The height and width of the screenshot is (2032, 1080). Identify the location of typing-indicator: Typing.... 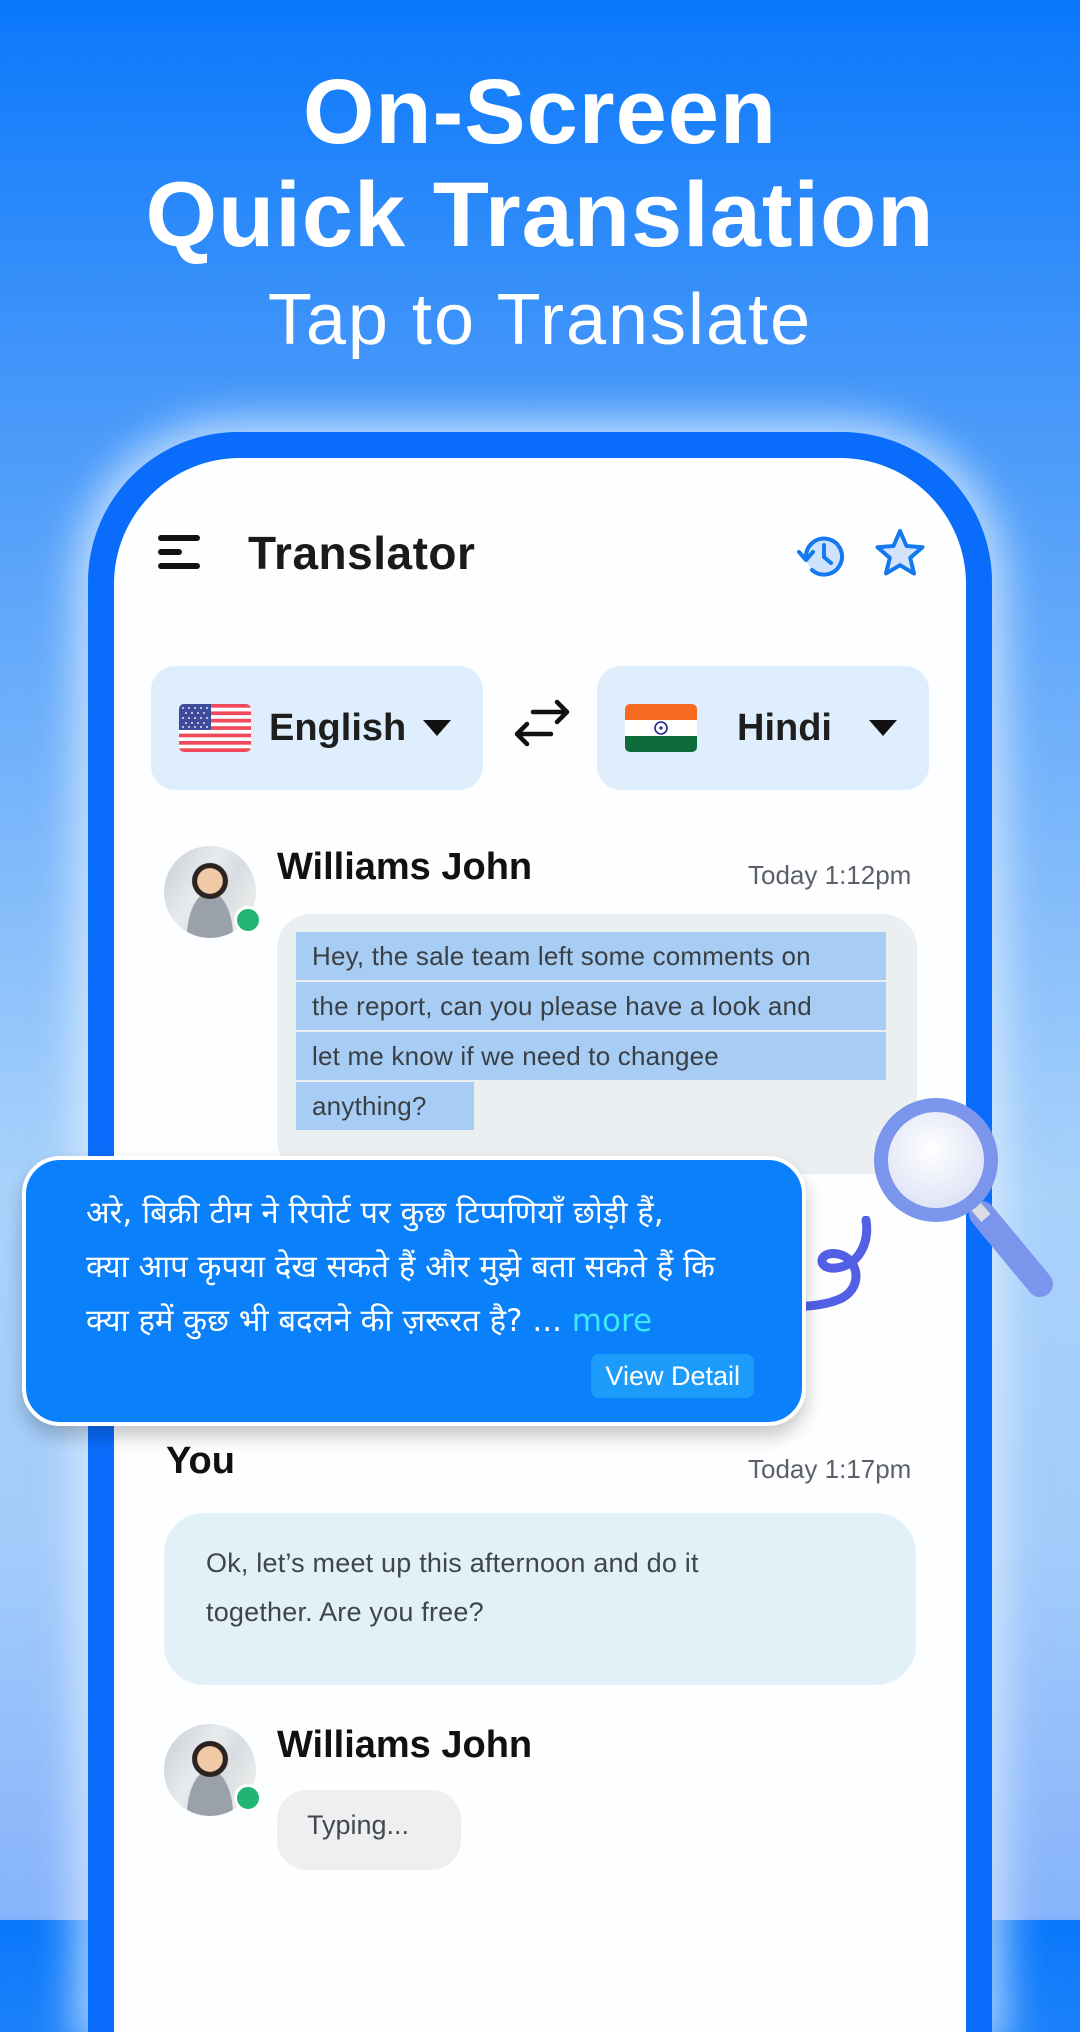
(369, 1830).